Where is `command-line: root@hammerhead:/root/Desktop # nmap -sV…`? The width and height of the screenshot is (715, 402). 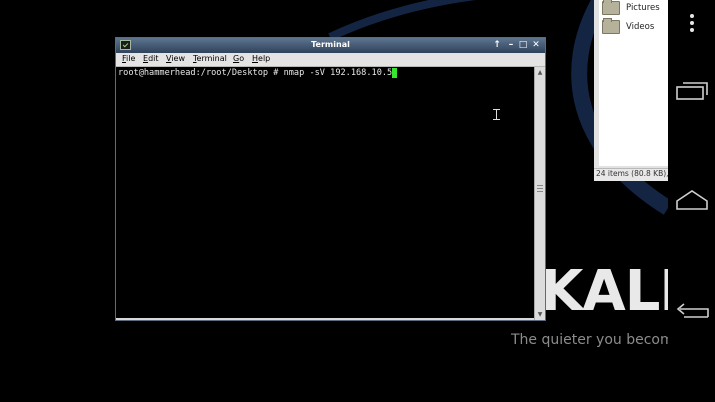 command-line: root@hammerhead:/root/Desktop # nmap -sV… is located at coordinates (258, 73).